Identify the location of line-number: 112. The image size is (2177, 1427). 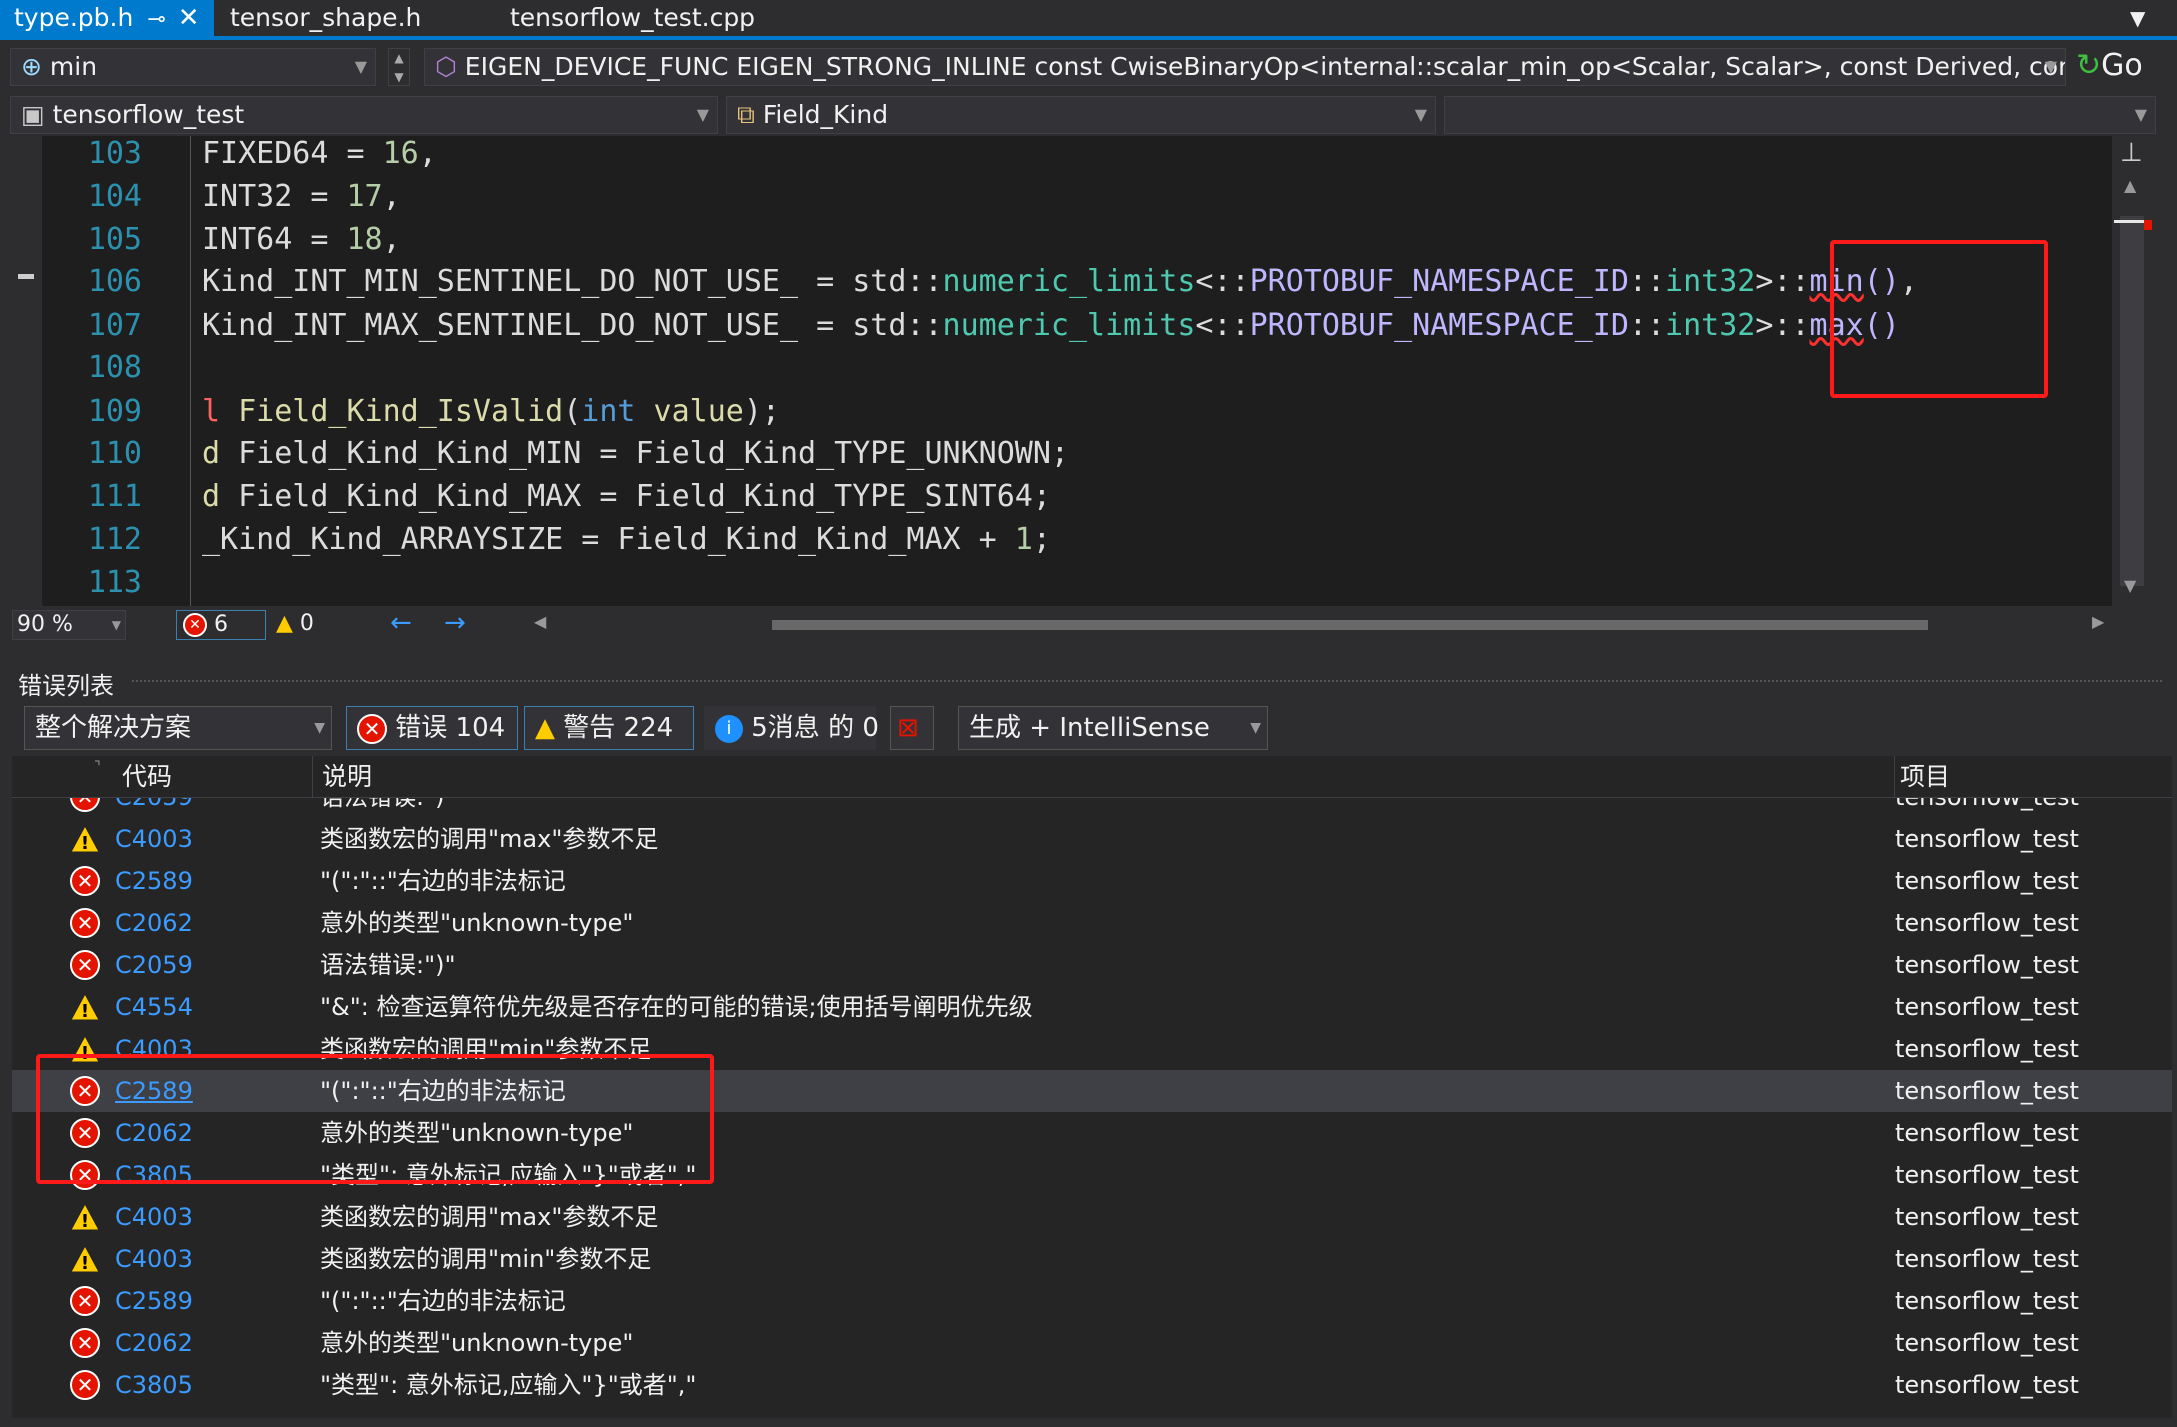
(114, 539).